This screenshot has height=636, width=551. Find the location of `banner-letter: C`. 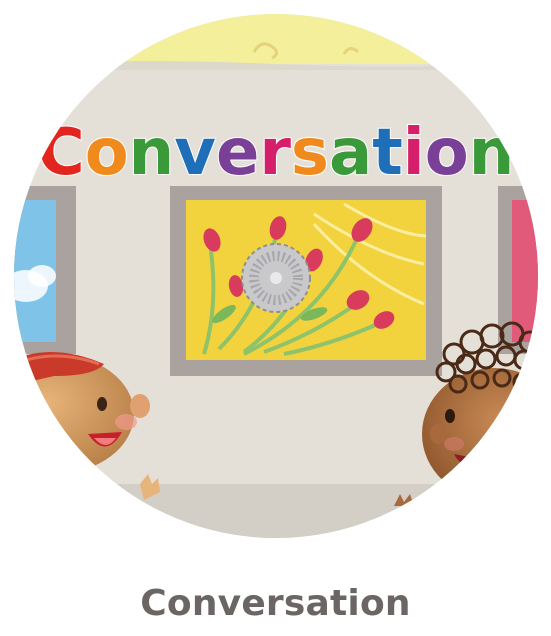

banner-letter: C is located at coordinates (61, 153).